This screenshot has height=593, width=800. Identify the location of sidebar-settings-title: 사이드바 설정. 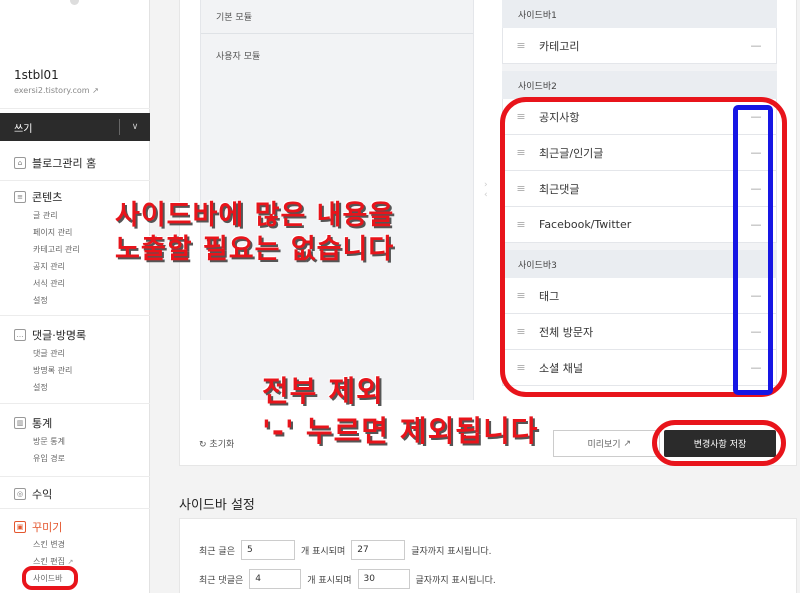
(217, 505).